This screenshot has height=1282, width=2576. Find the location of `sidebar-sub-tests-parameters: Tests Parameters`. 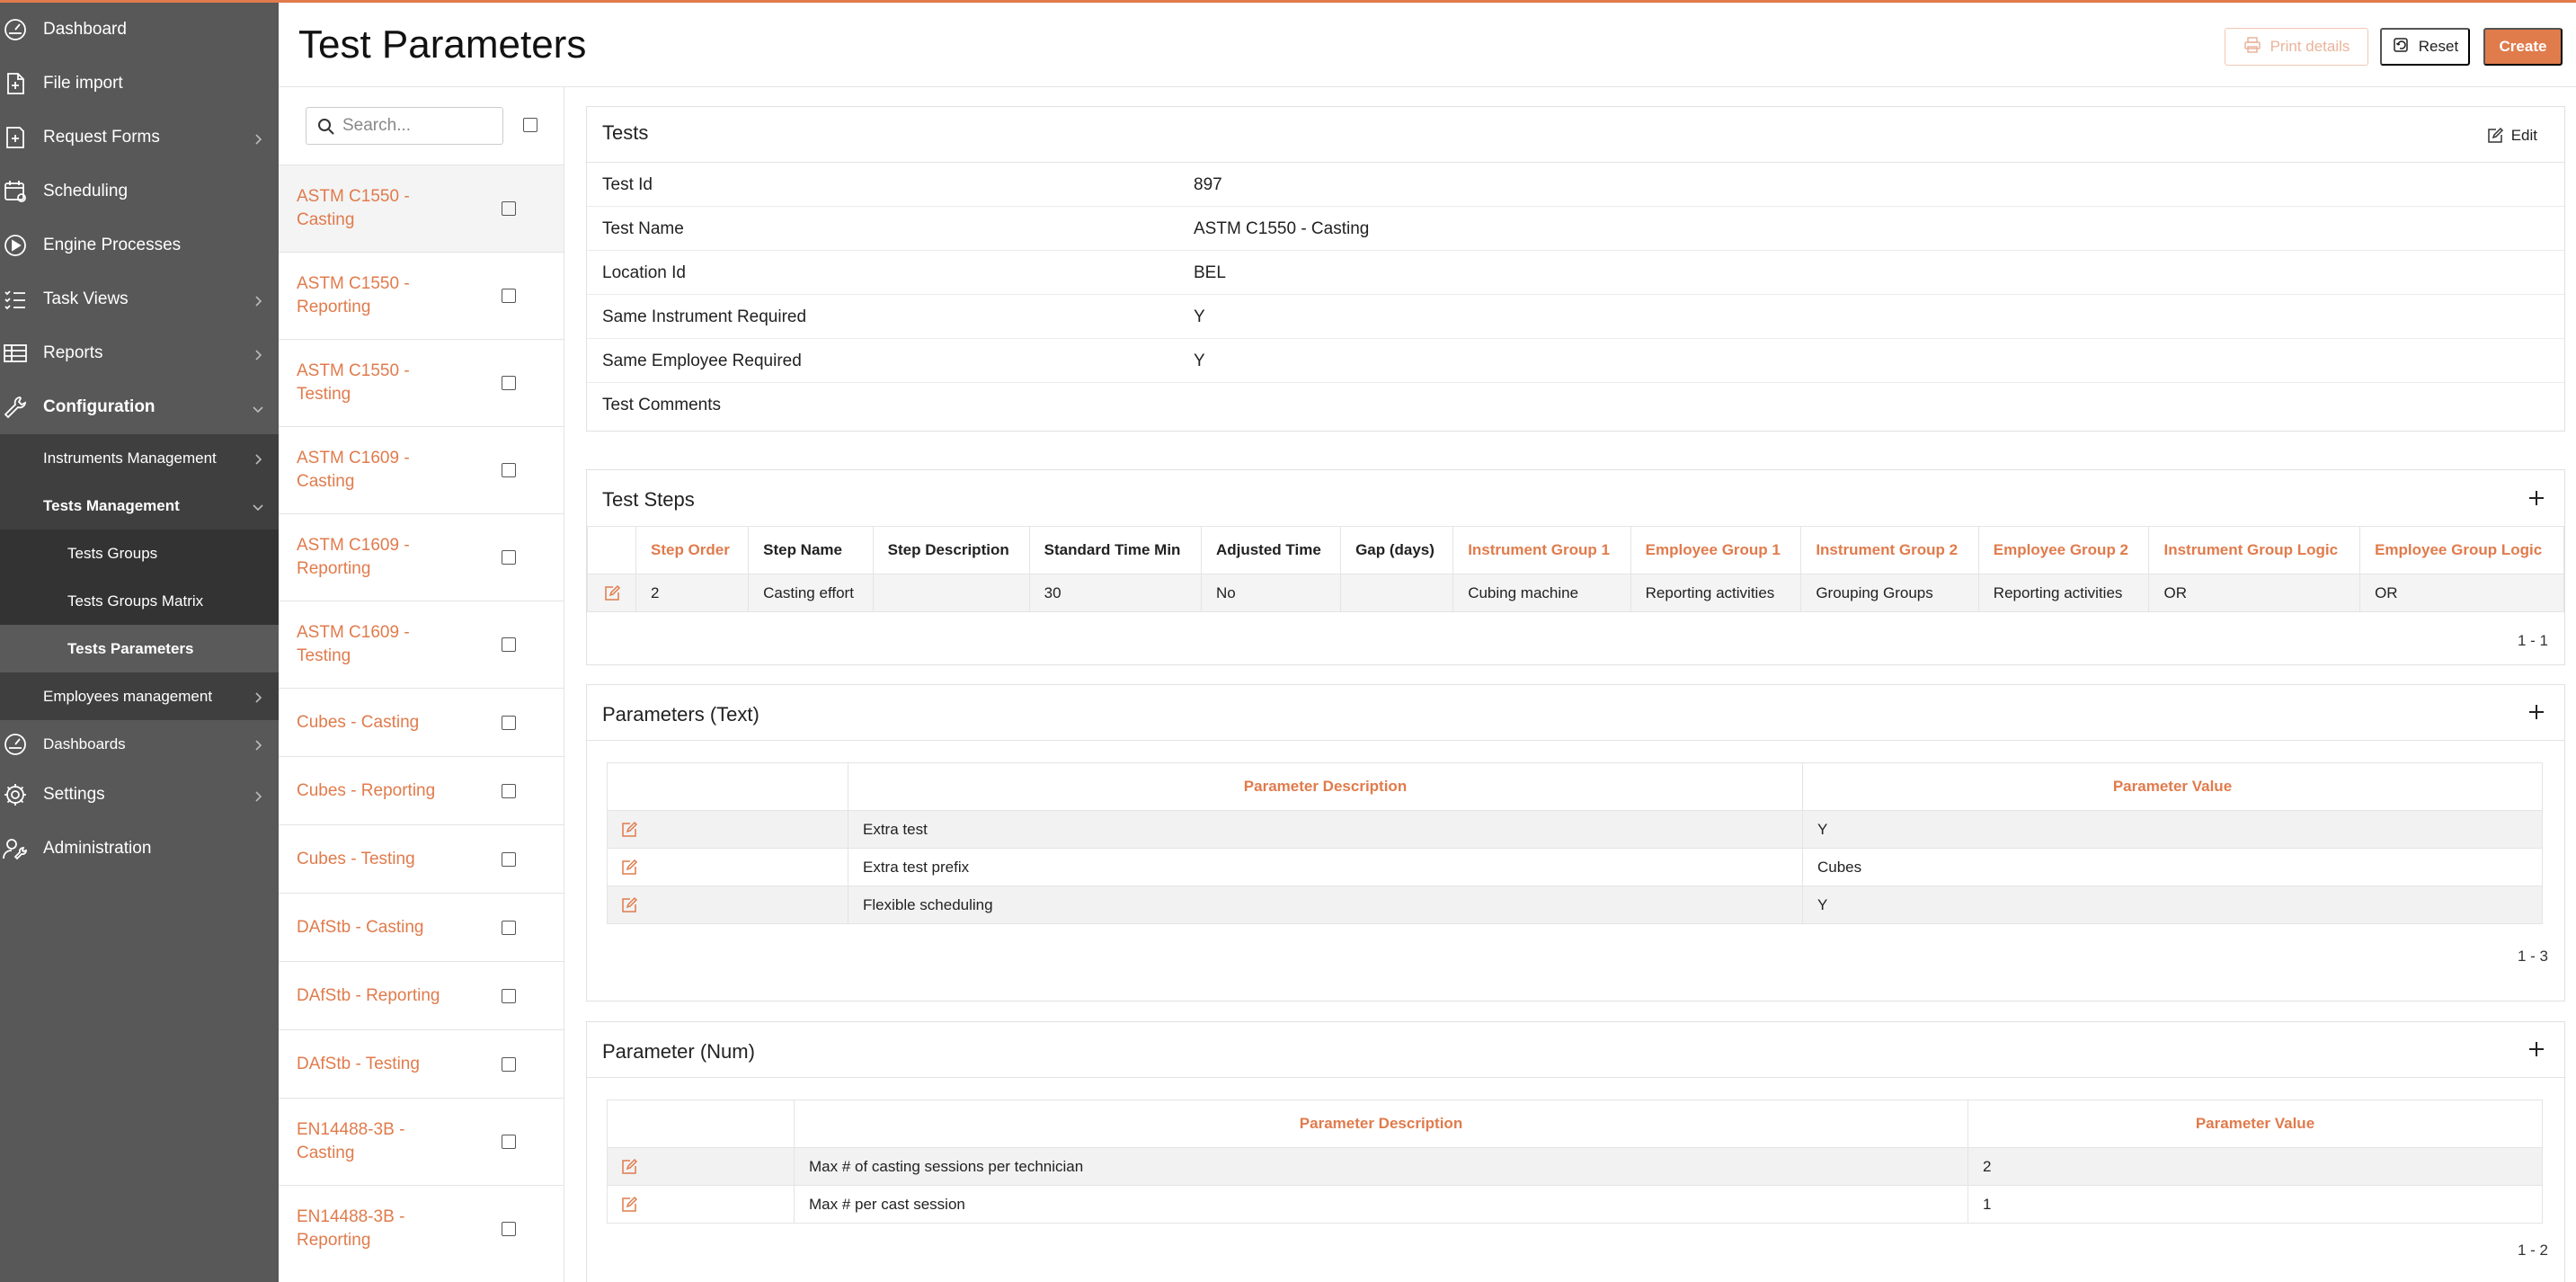

sidebar-sub-tests-parameters: Tests Parameters is located at coordinates (139, 648).